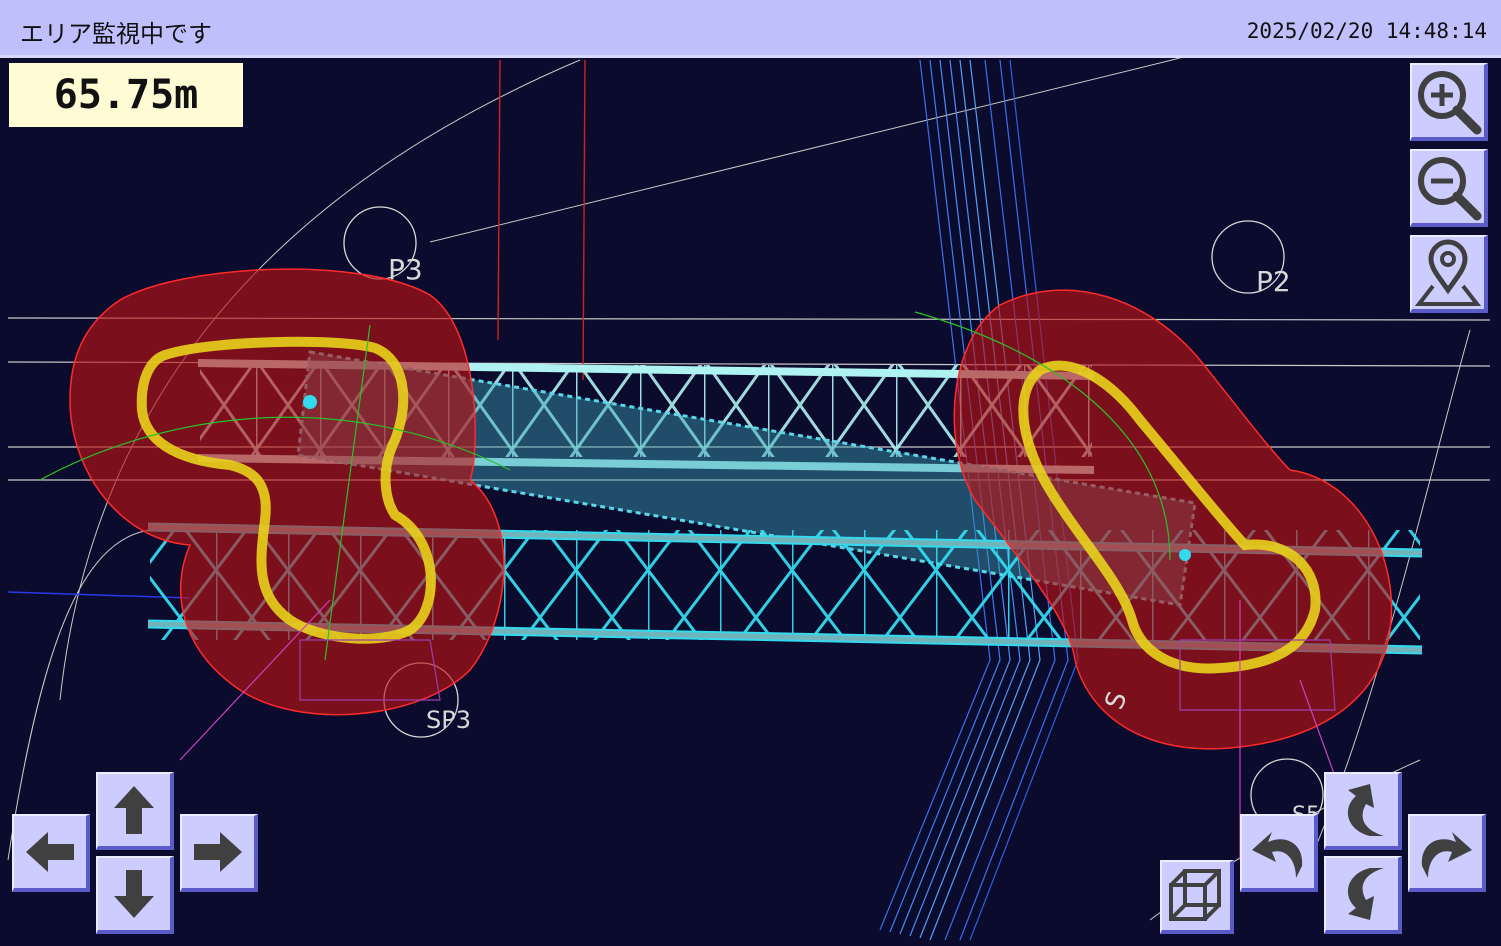 The image size is (1501, 946). I want to click on arrow-right-icon, so click(218, 852).